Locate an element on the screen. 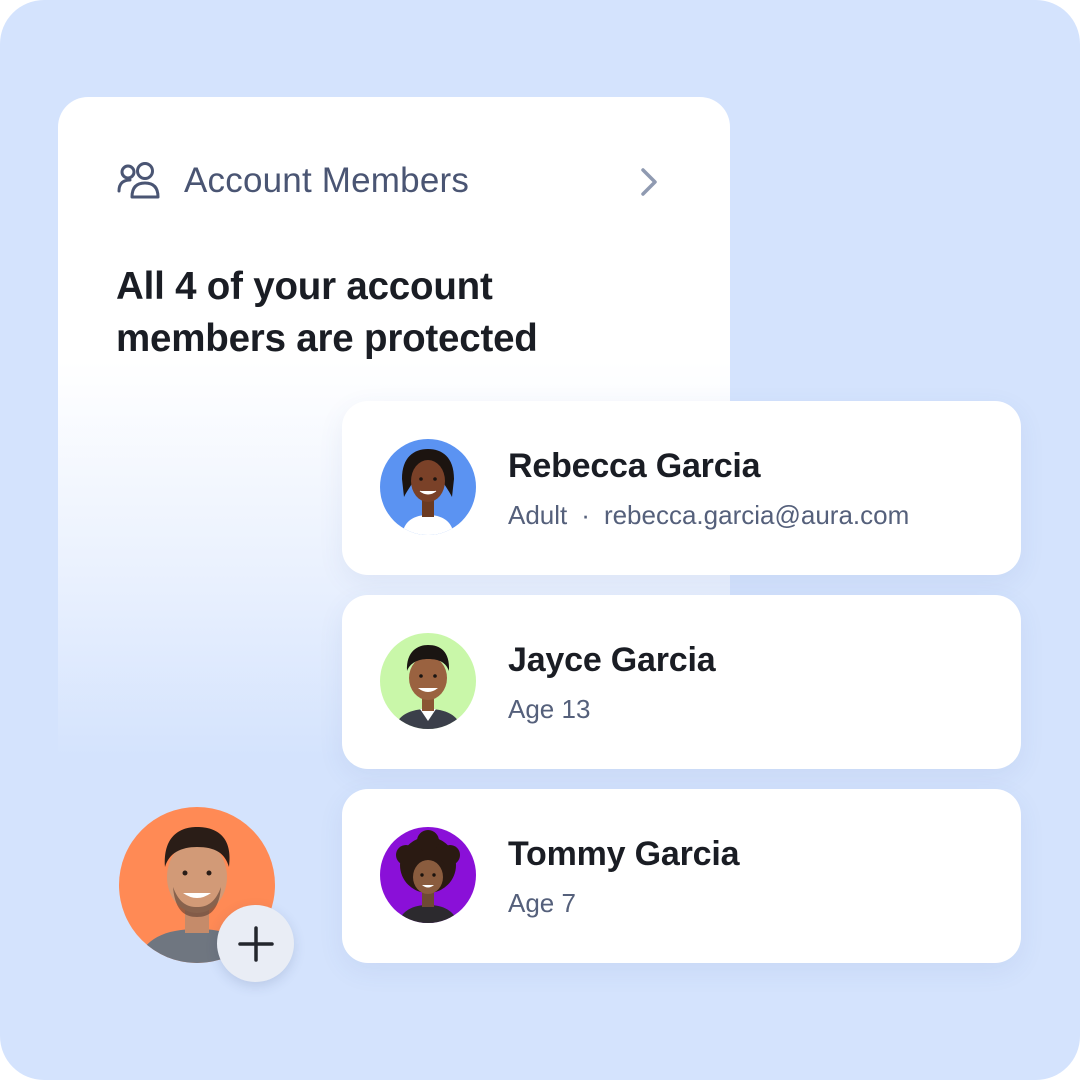  add-member is located at coordinates (207, 895).